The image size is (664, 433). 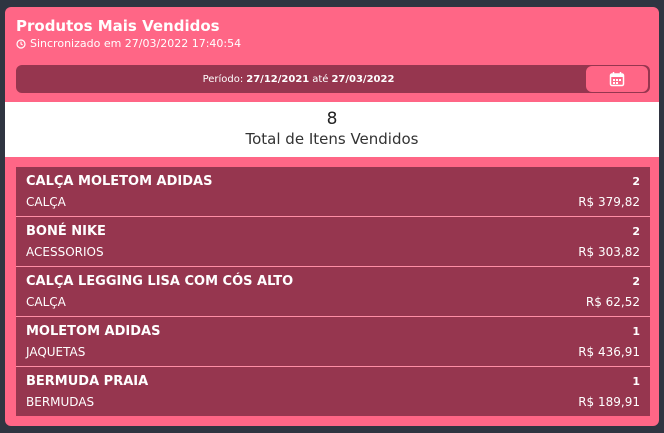 I want to click on product-price: R$ 436,91, so click(x=609, y=352).